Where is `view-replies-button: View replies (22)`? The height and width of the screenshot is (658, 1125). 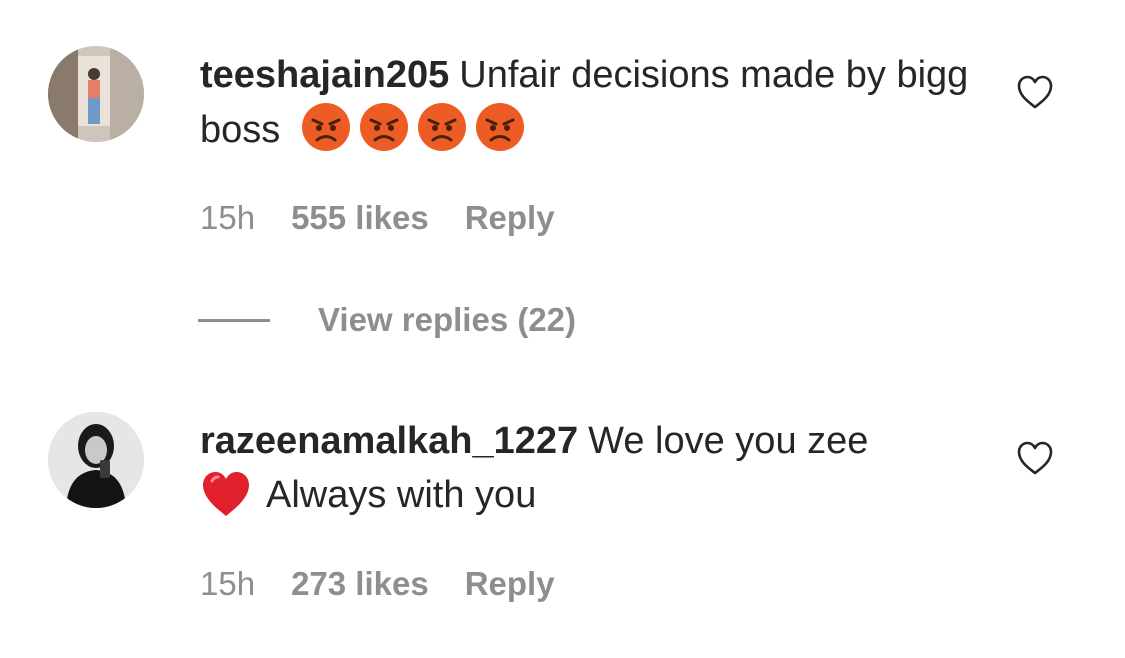
view-replies-button: View replies (22) is located at coordinates (387, 320).